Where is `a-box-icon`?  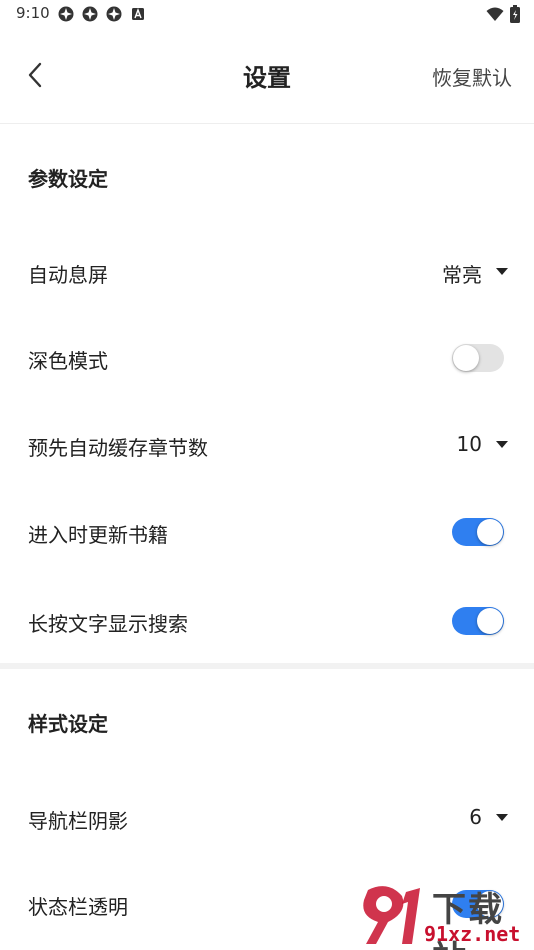 a-box-icon is located at coordinates (138, 14).